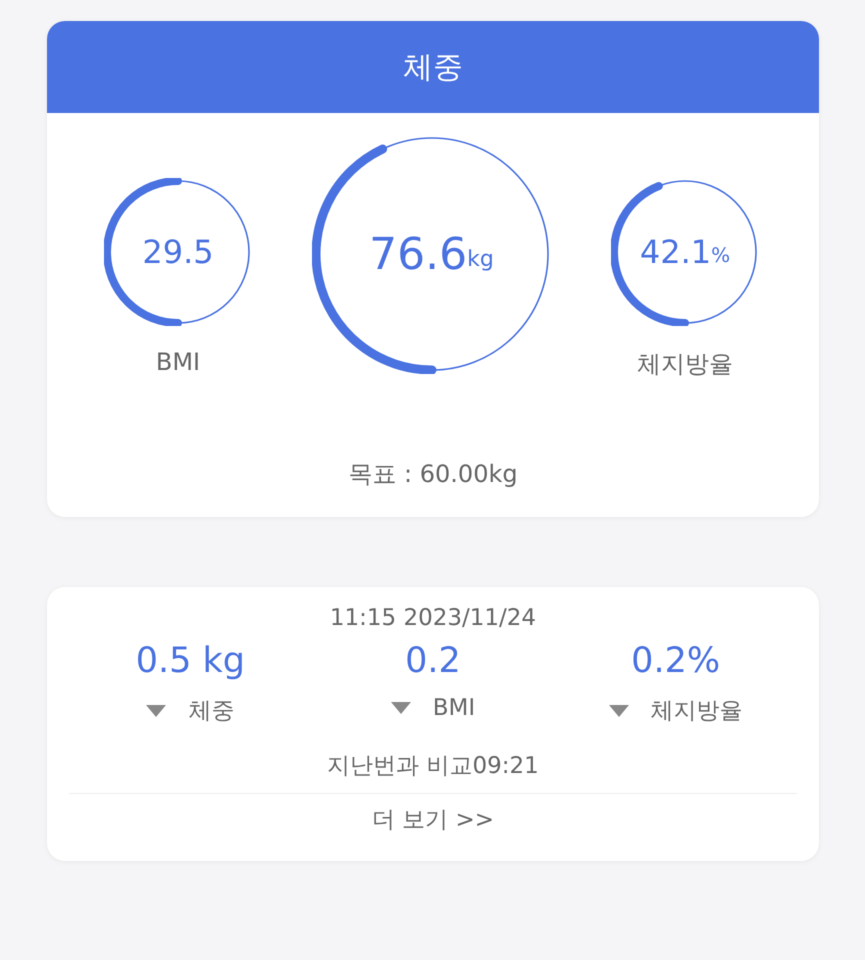 The width and height of the screenshot is (865, 960). What do you see at coordinates (433, 618) in the screenshot?
I see `timestamp: 11:15 2023/11/24` at bounding box center [433, 618].